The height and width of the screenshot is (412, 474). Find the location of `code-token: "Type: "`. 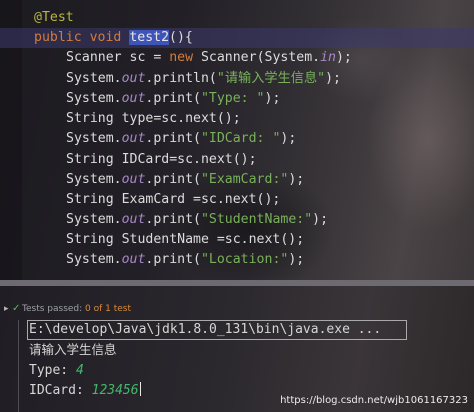

code-token: "Type: " is located at coordinates (232, 98).